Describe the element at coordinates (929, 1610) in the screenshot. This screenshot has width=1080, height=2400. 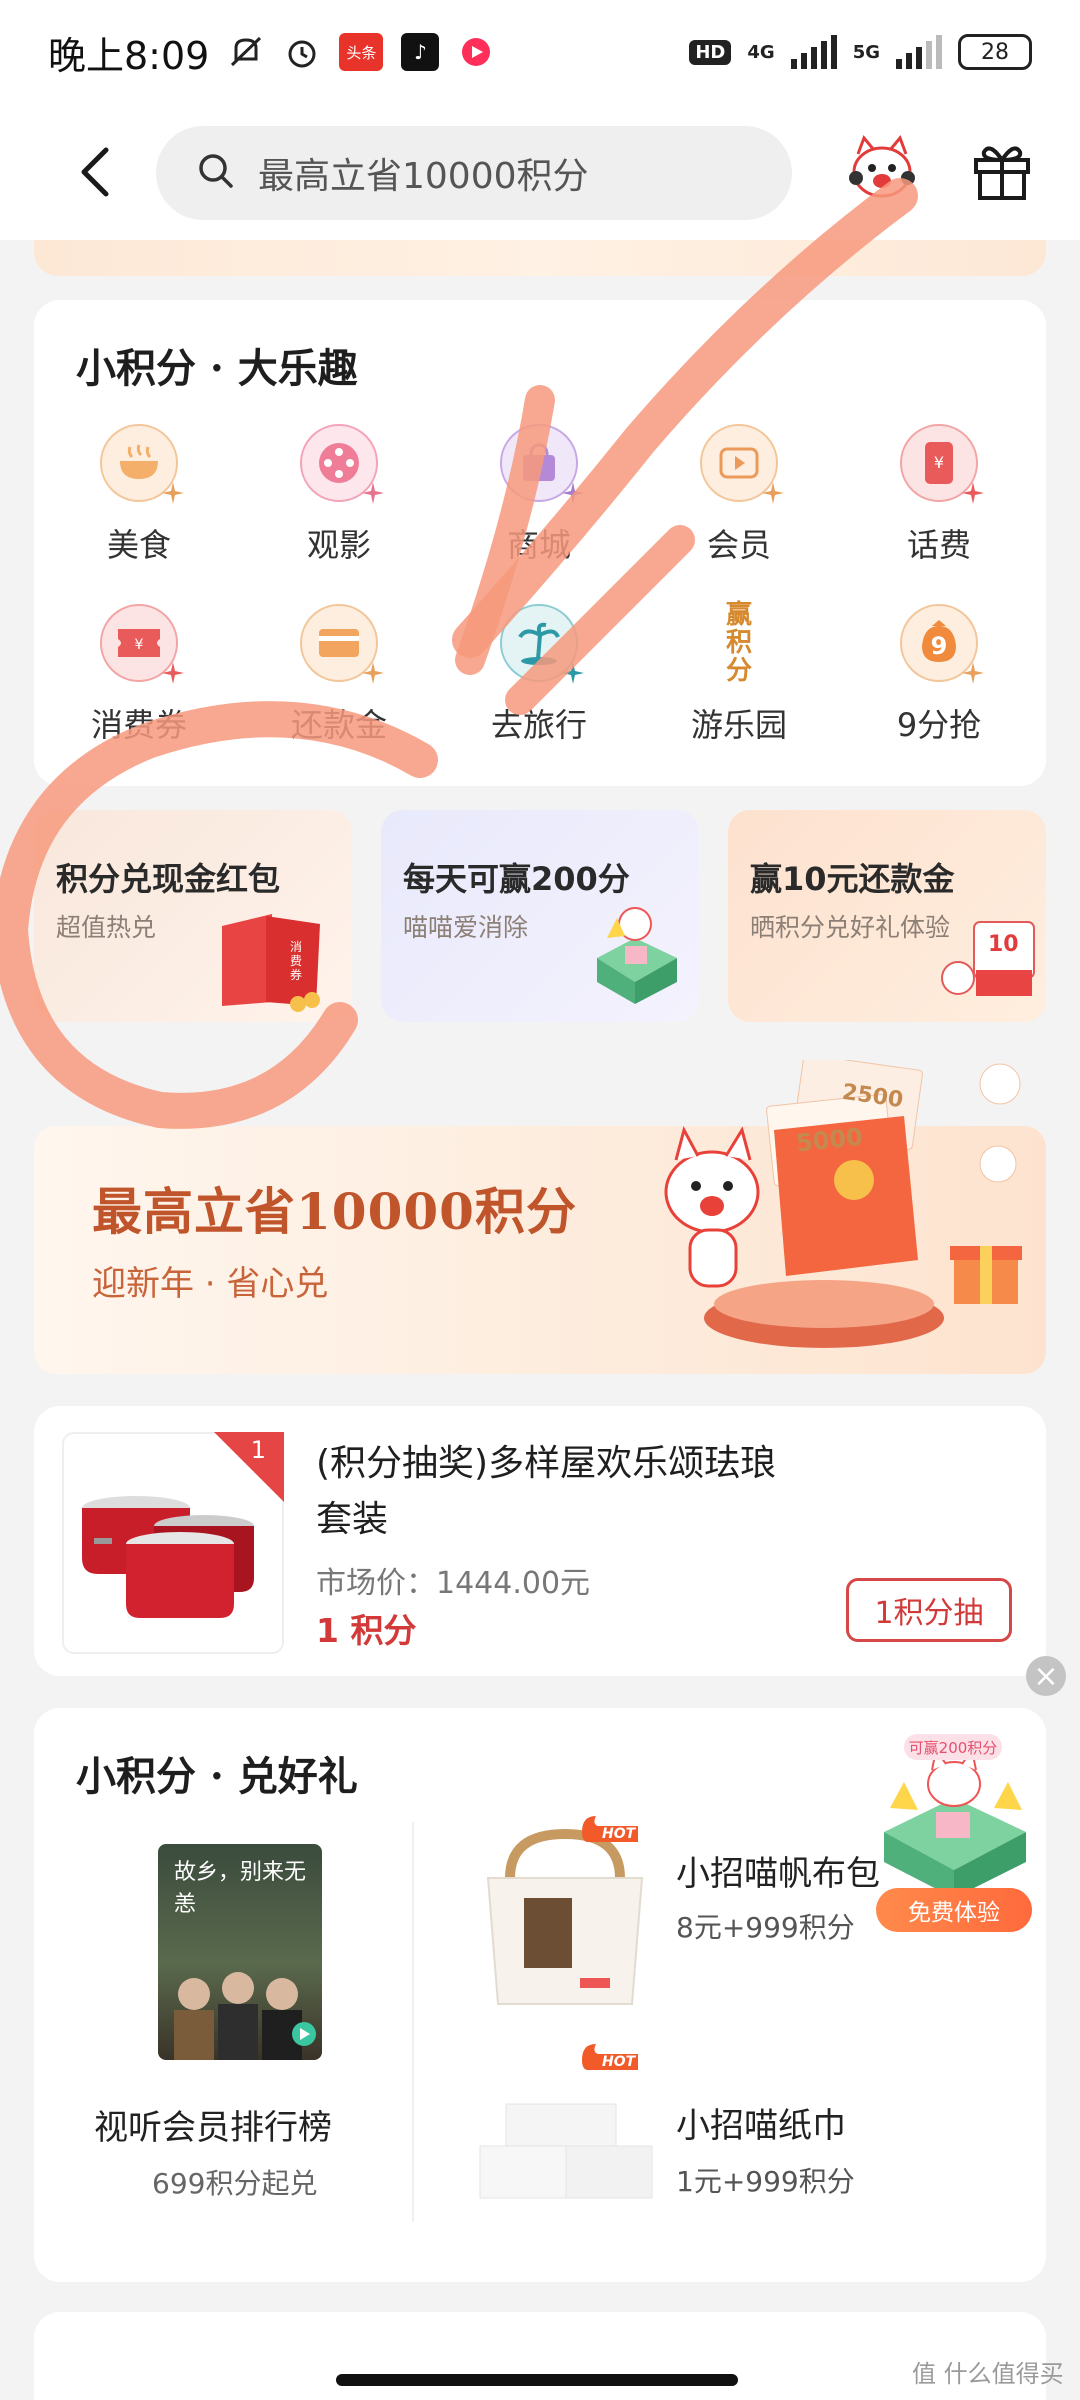
I see `draw-button: 1积分抽` at that location.